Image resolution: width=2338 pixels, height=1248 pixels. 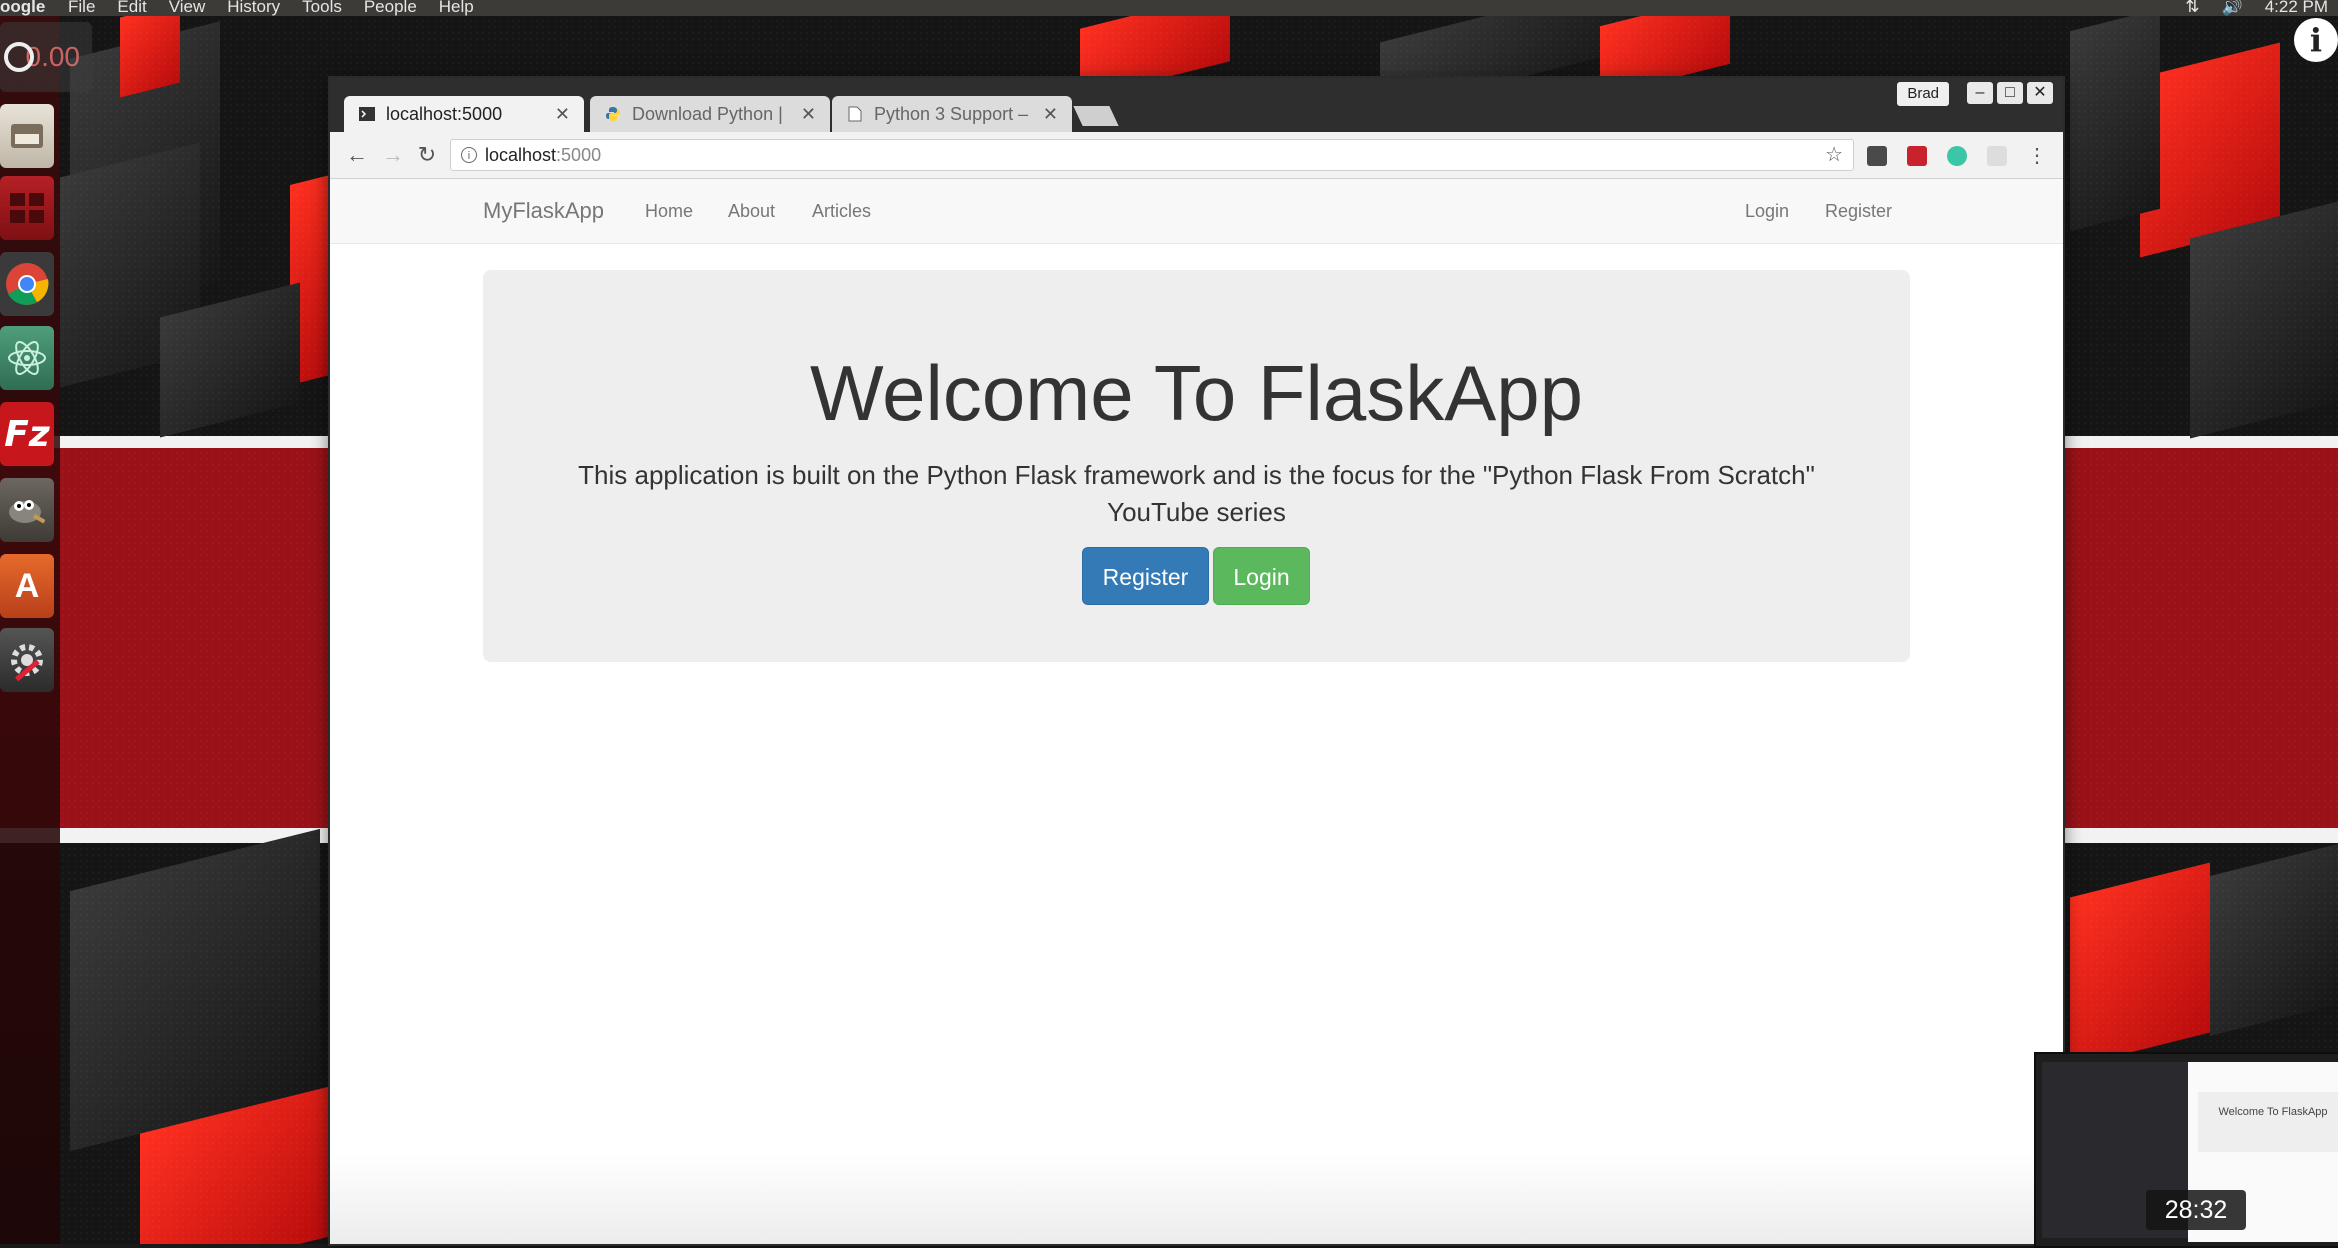 I want to click on address-port: :5000, so click(x=579, y=155).